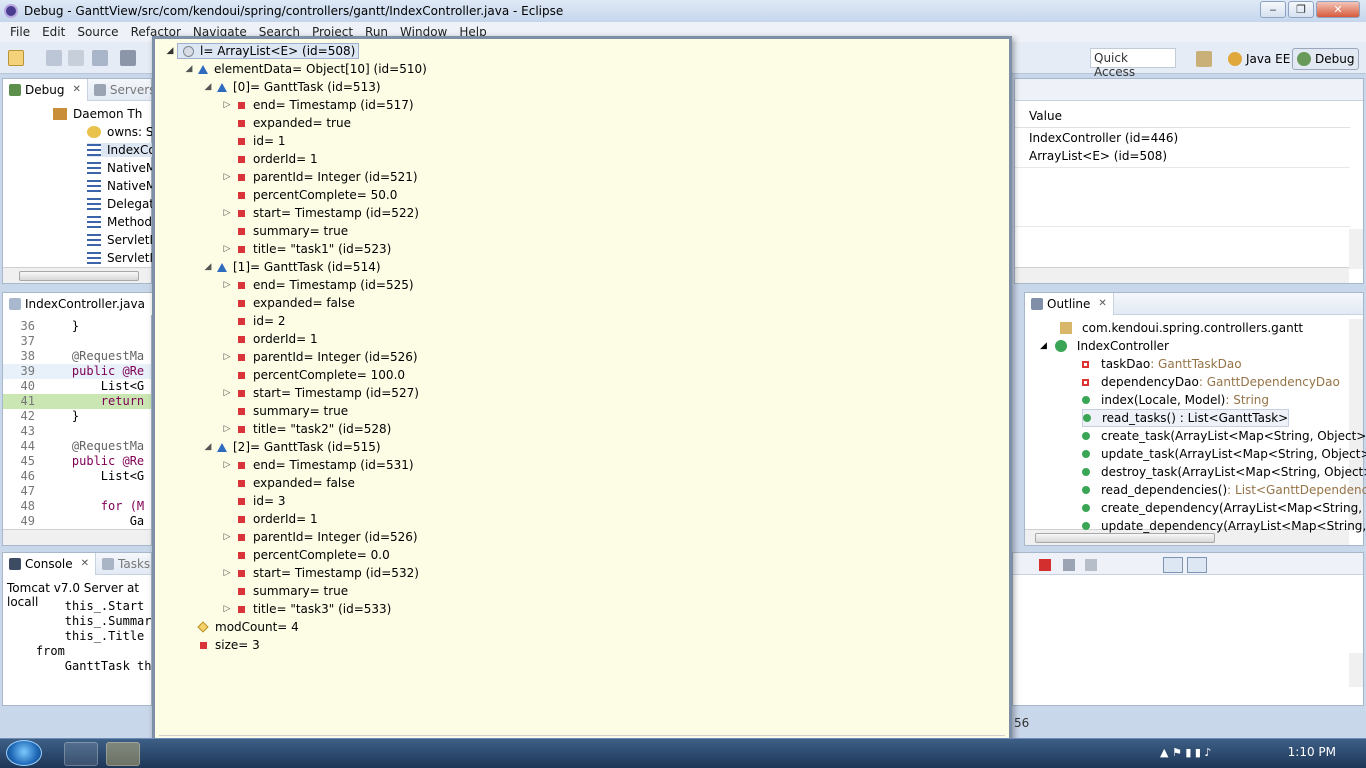  I want to click on variable-tree-row: ▷ title= "task2" (id=528), so click(306, 429).